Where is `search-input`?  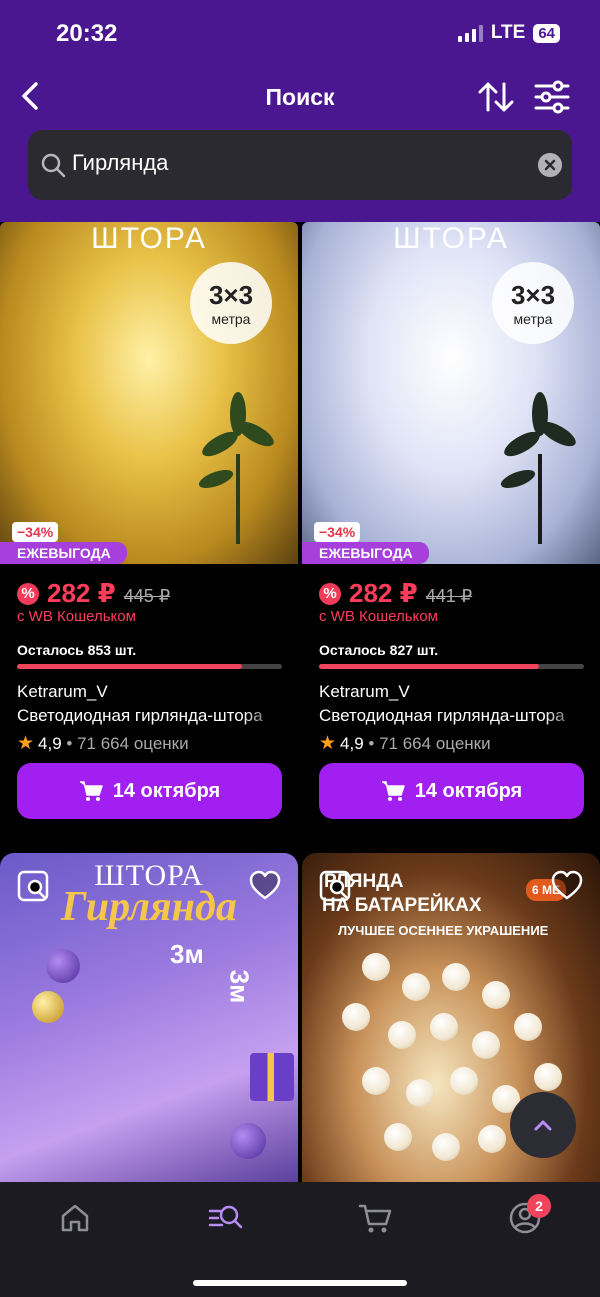
search-input is located at coordinates (292, 163).